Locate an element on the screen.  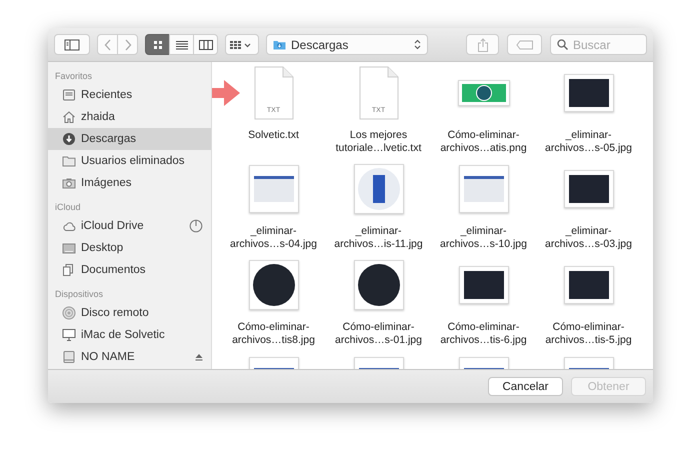
dialog-button: Cancelar is located at coordinates (525, 386).